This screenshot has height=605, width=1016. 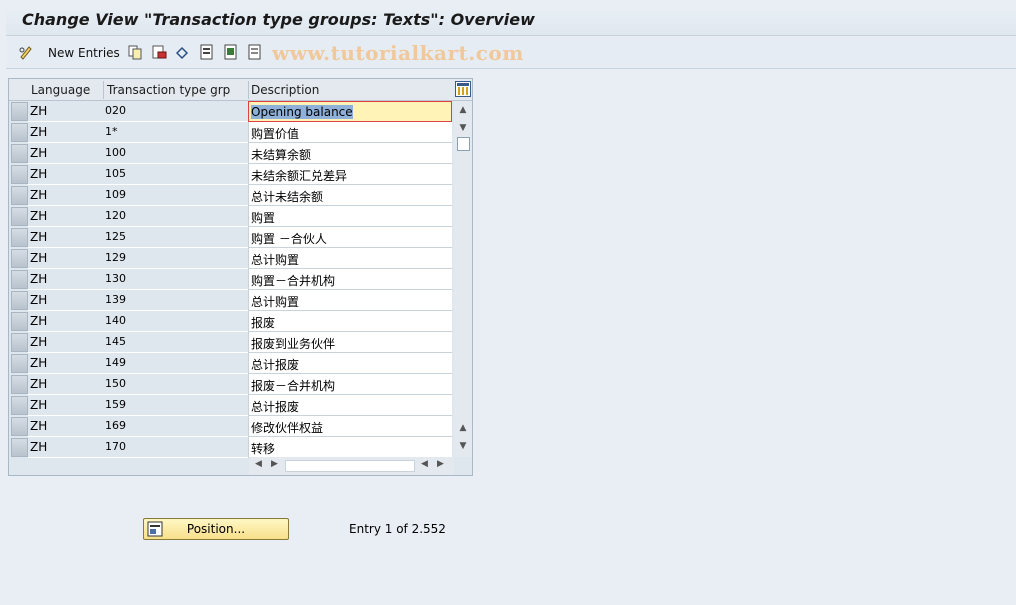 I want to click on table-row: ZH 129 总计购置, so click(x=231, y=258).